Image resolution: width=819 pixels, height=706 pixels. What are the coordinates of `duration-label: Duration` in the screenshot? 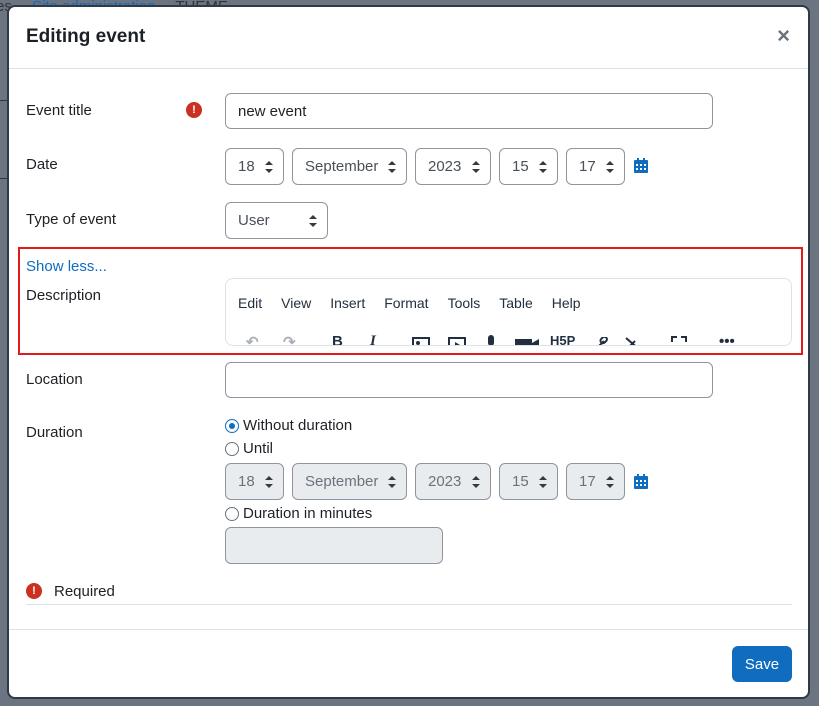 It's located at (54, 432).